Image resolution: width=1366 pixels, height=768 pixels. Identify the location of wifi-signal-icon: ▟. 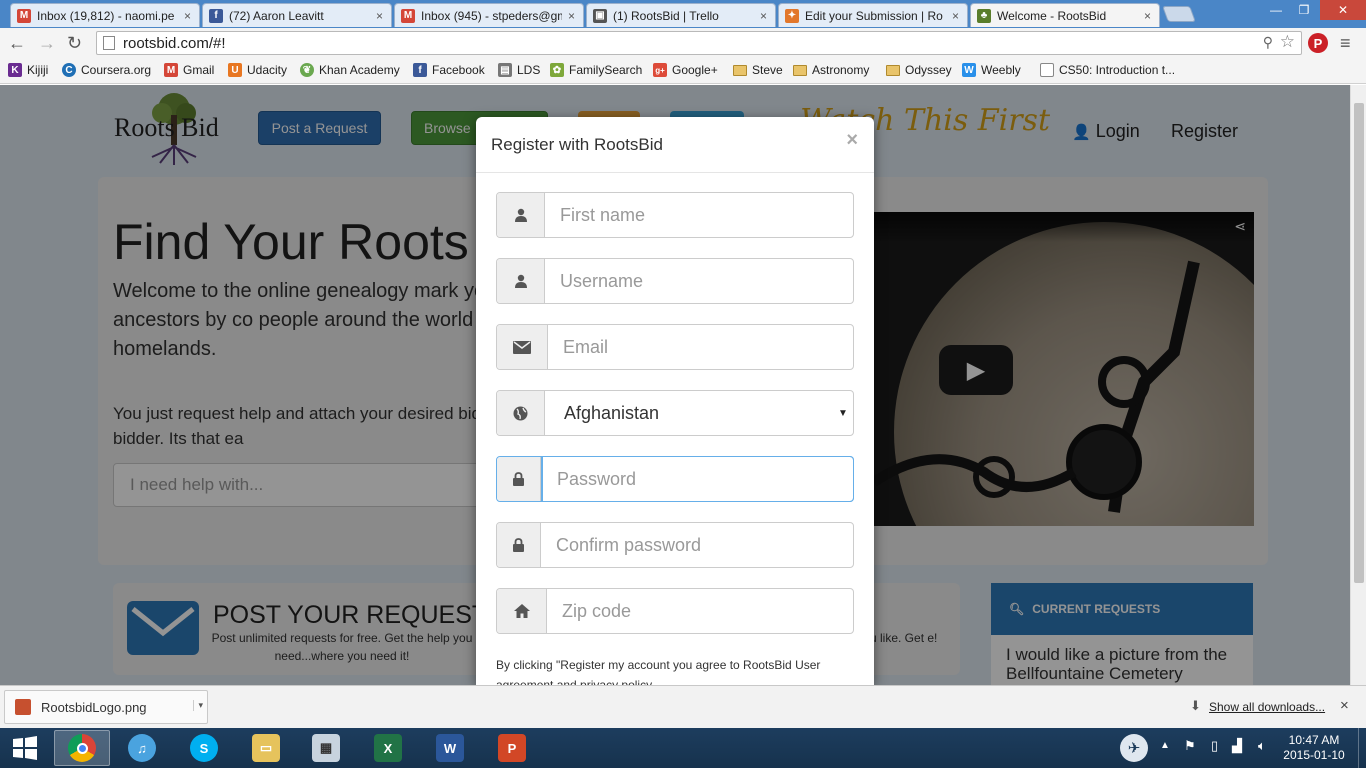
(1237, 746).